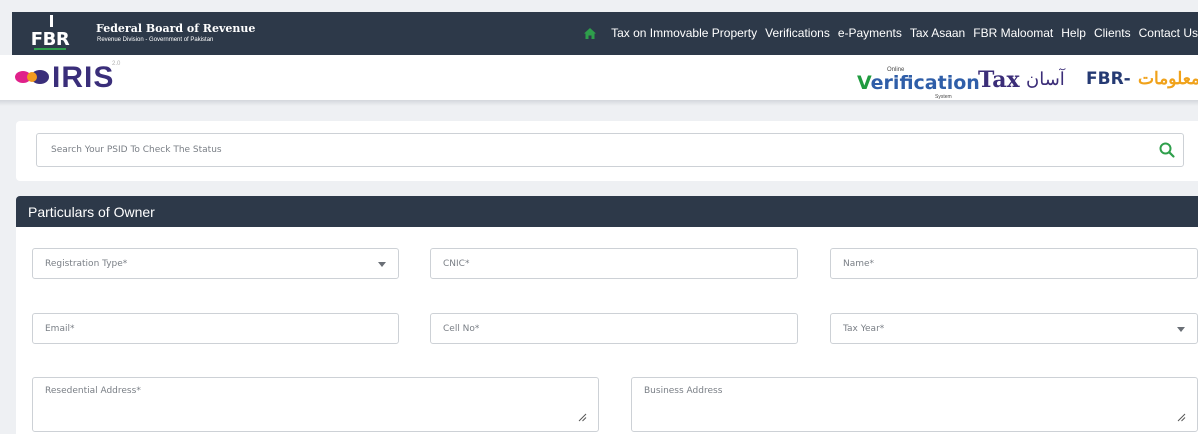 This screenshot has height=434, width=1198. What do you see at coordinates (599, 103) in the screenshot?
I see `header-shadow` at bounding box center [599, 103].